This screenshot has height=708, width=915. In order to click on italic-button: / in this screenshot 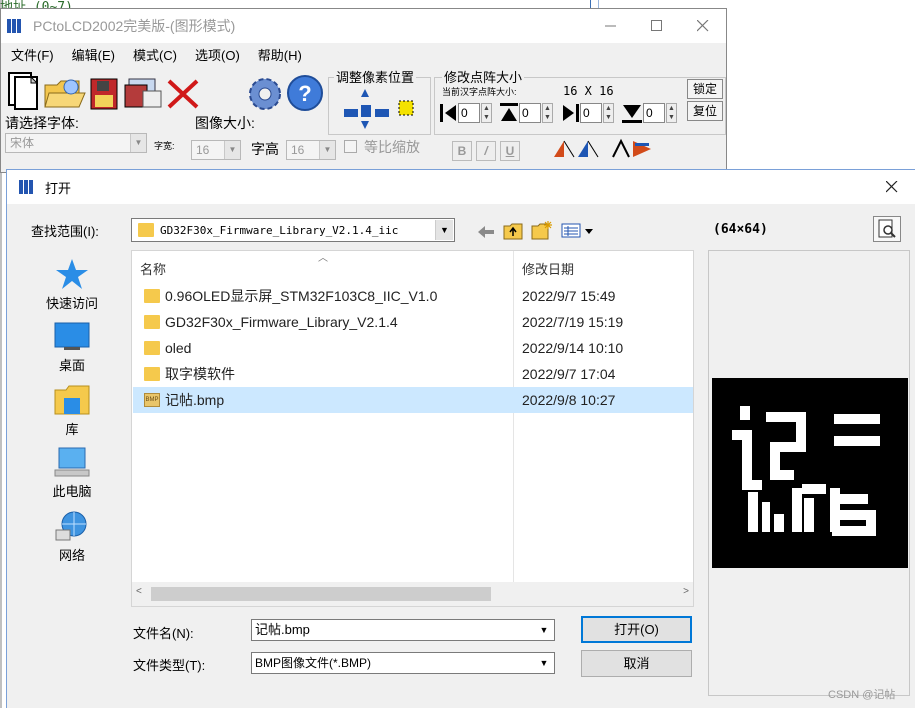, I will do `click(486, 151)`.